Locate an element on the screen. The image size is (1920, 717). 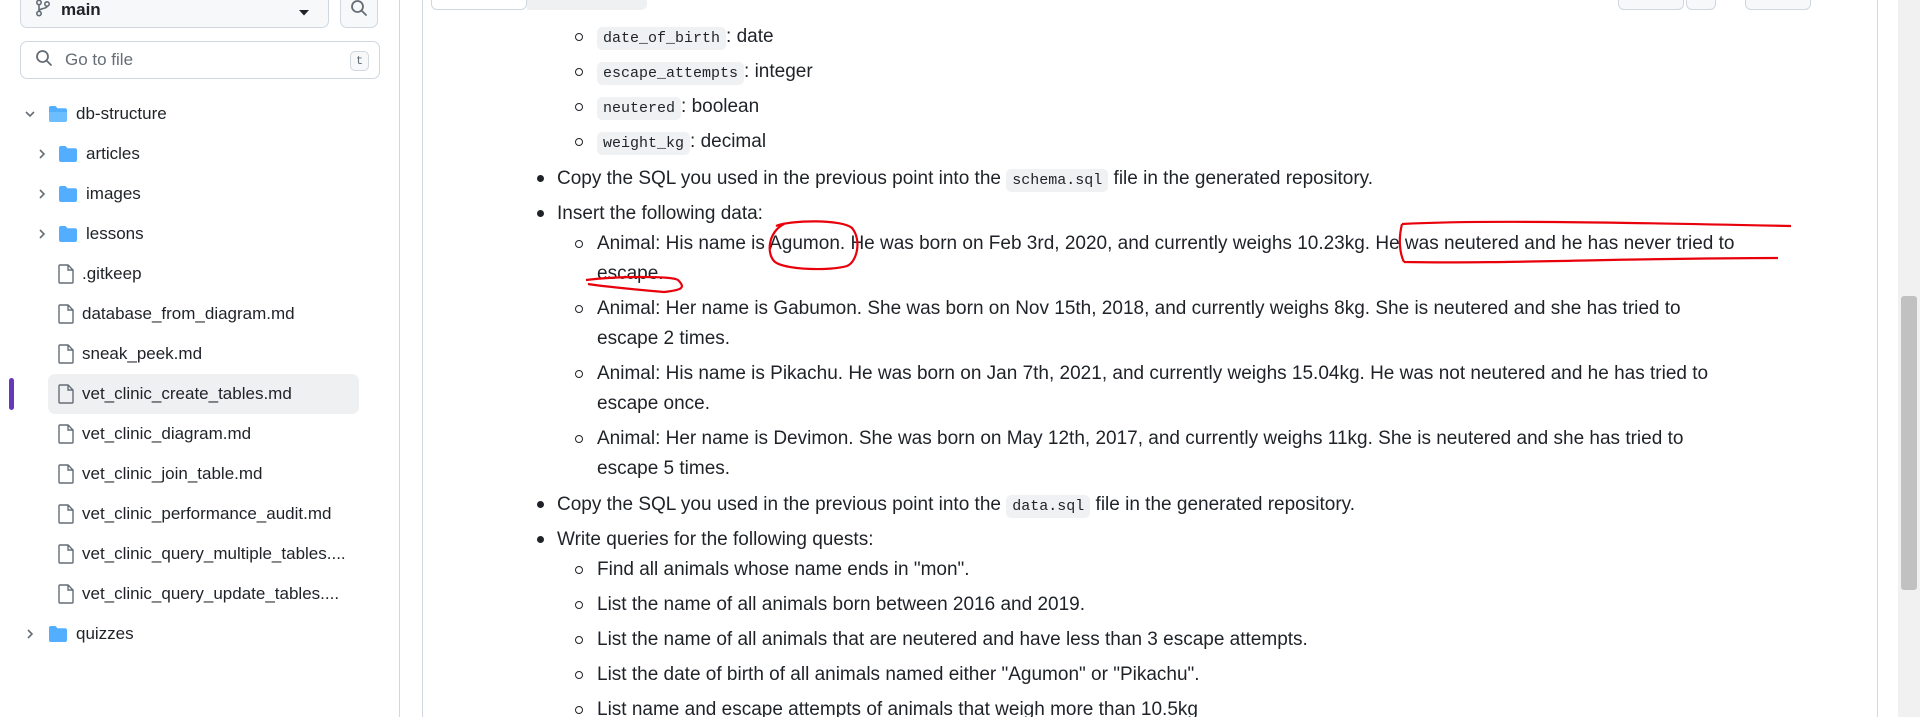
field-name-code: neutered is located at coordinates (639, 108).